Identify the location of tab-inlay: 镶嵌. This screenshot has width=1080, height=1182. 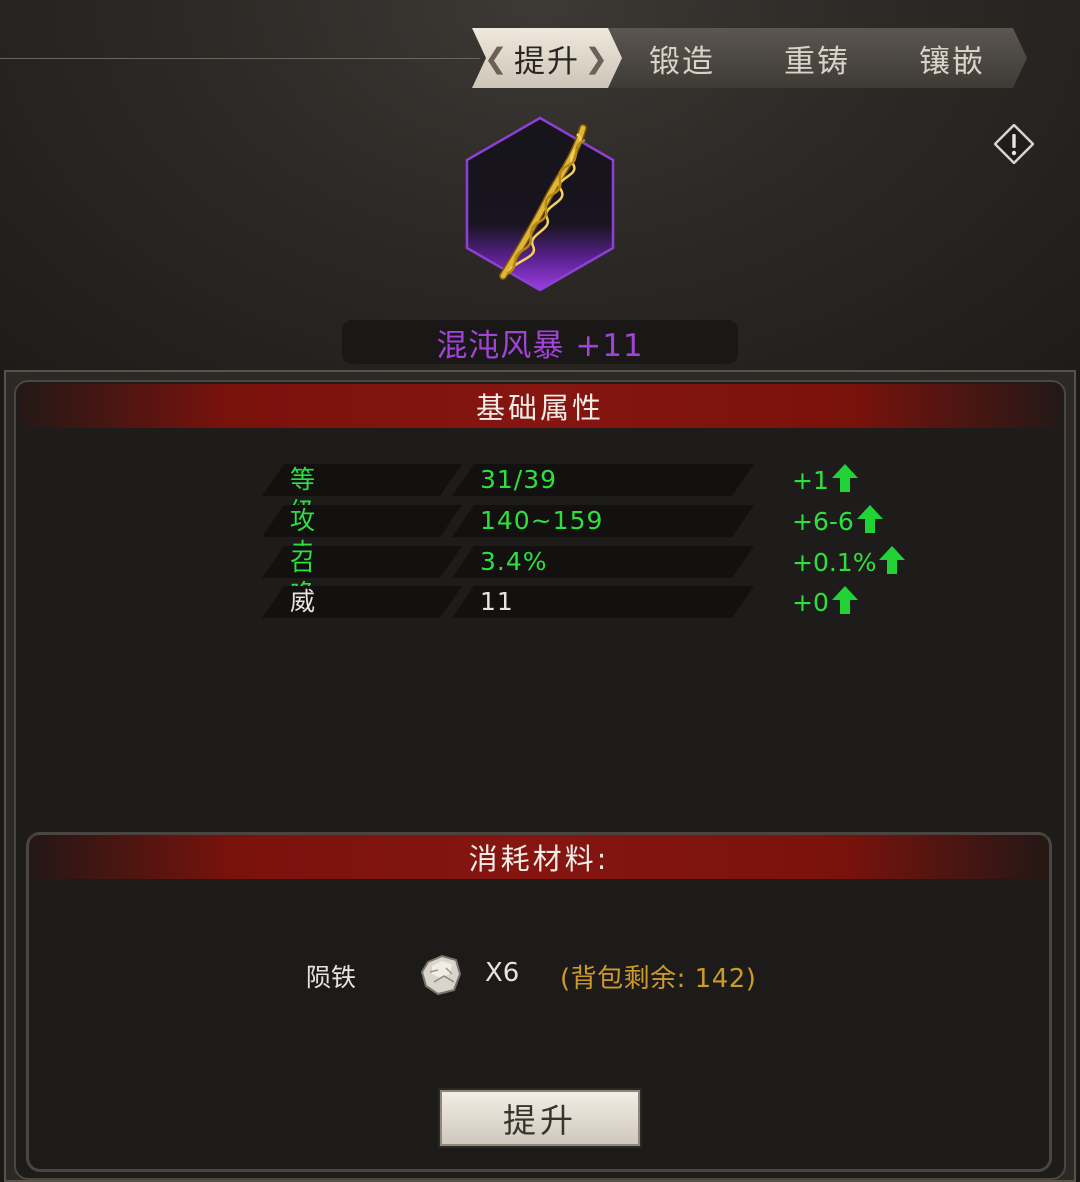
(952, 58).